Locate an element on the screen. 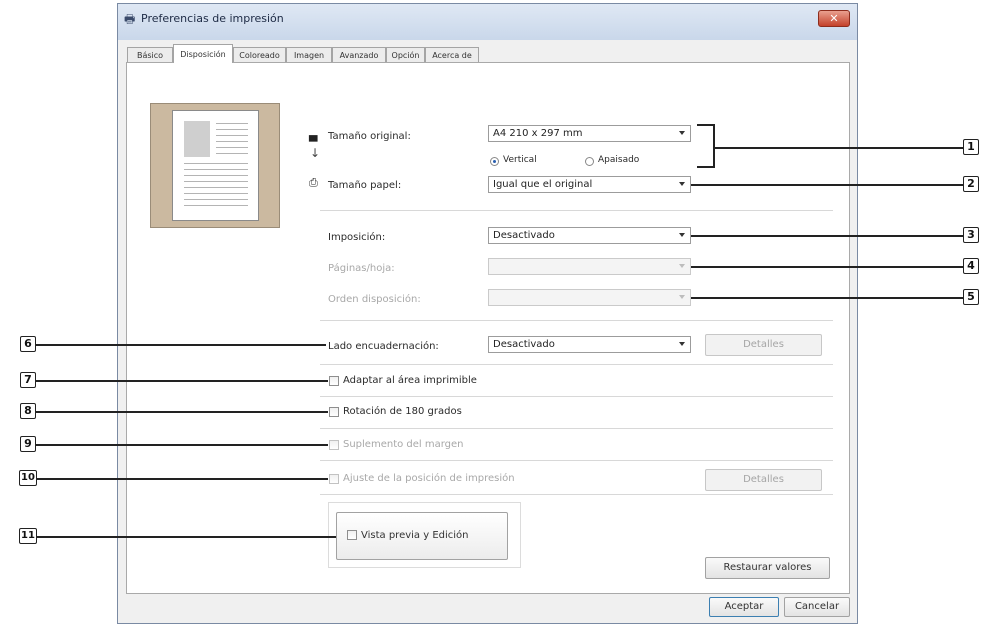 This screenshot has height=628, width=987. callout-4: 4 is located at coordinates (971, 266).